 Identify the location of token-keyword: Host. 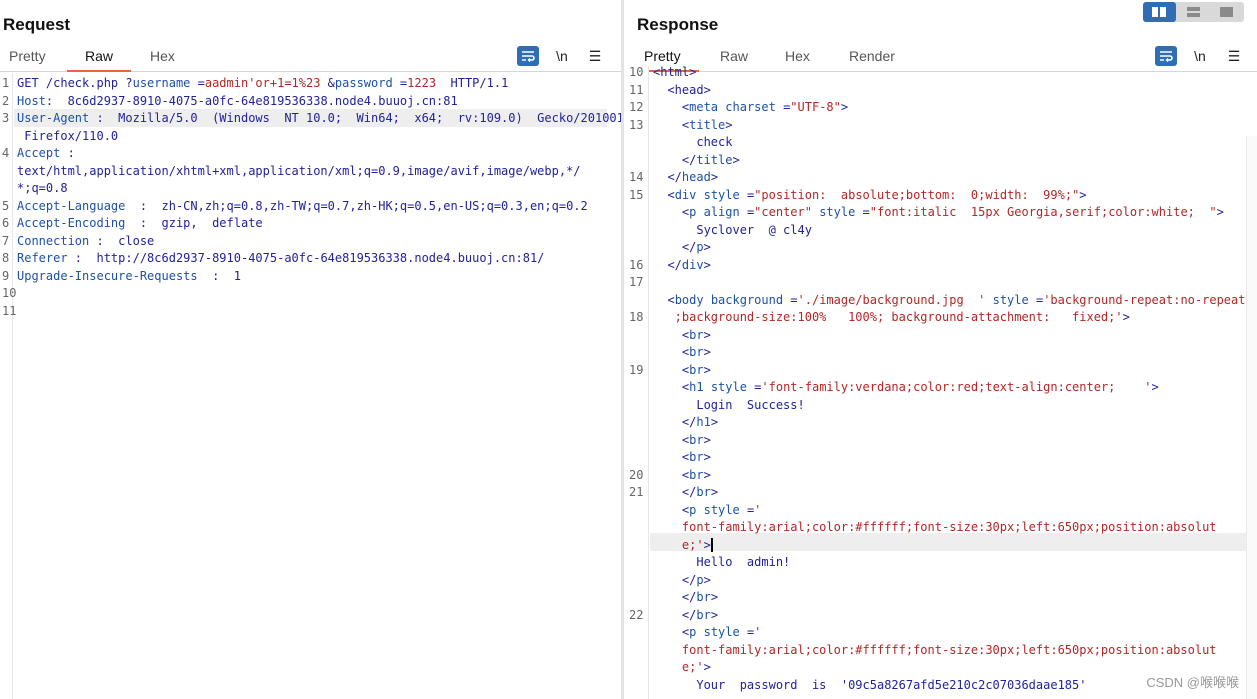
(31, 100).